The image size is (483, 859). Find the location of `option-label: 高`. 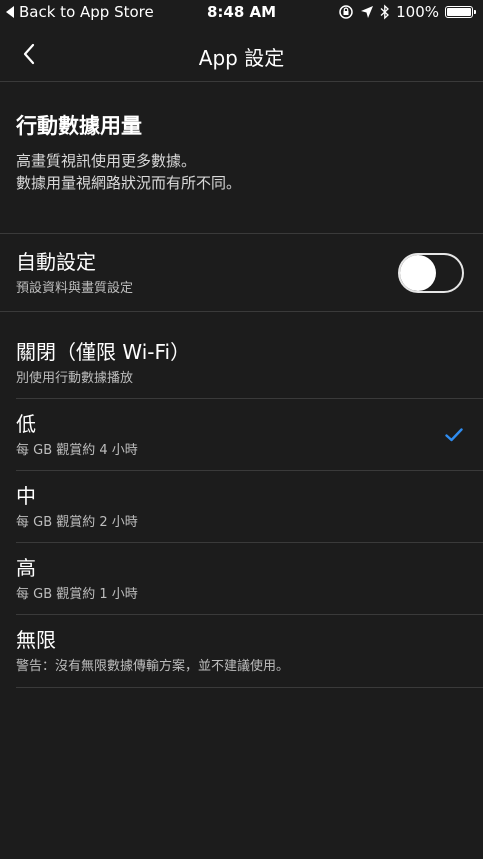

option-label: 高 is located at coordinates (26, 568).